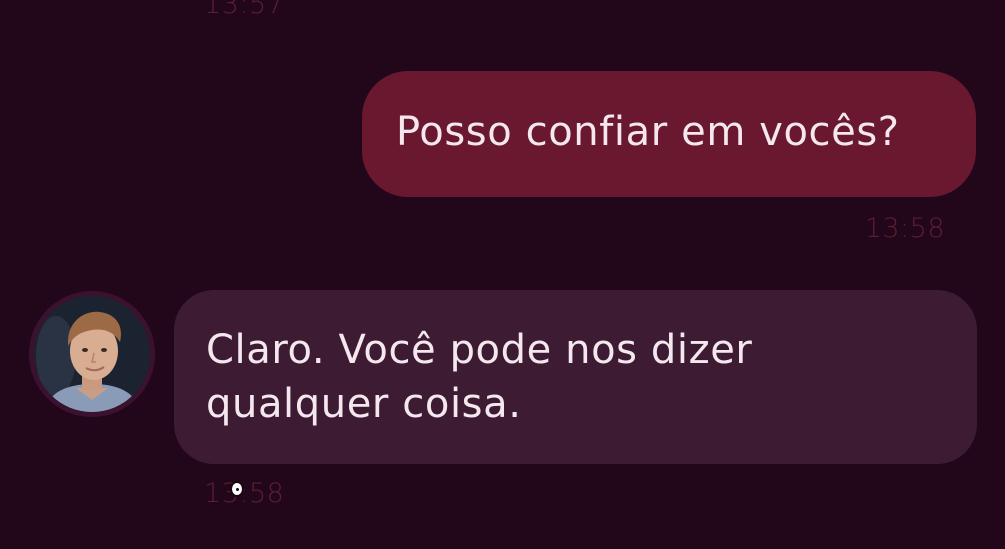 This screenshot has width=1005, height=549. I want to click on touch-cursor-icon, so click(237, 489).